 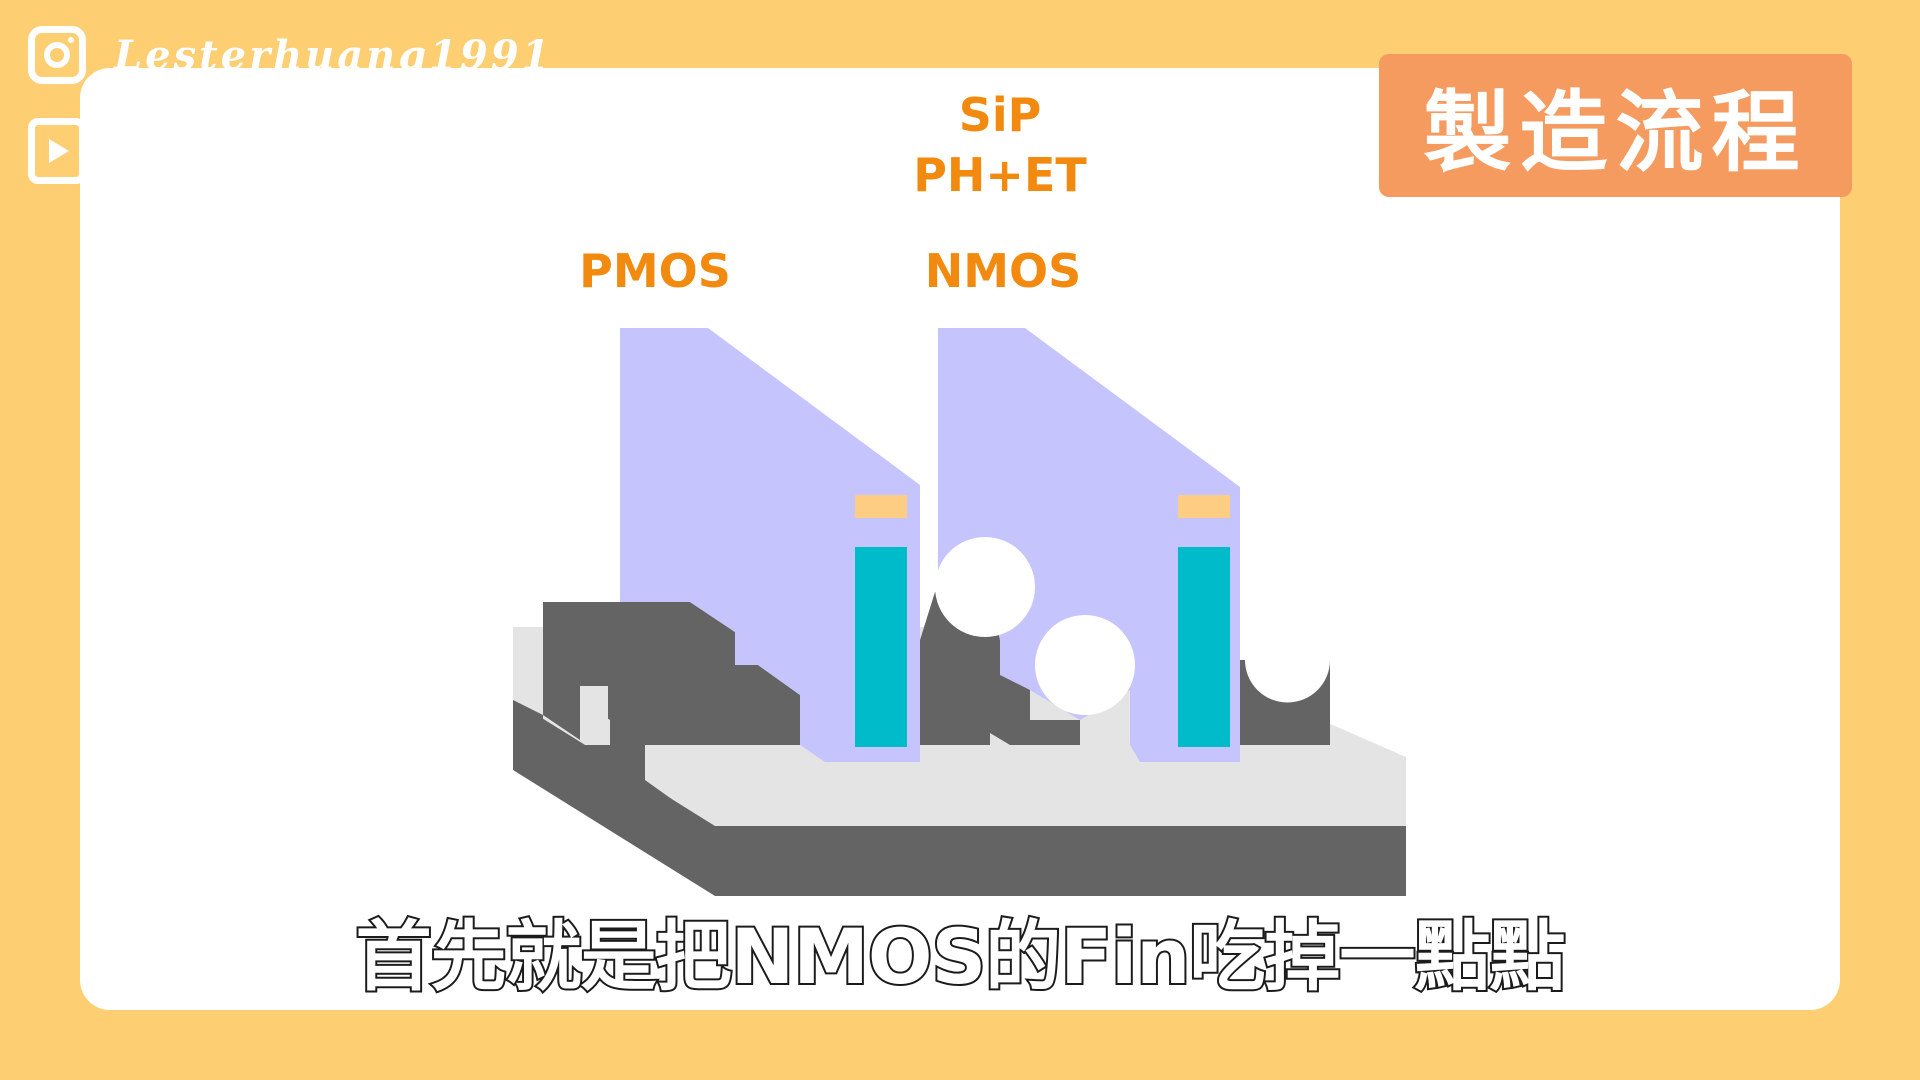 I want to click on subtitle-caption: 首先就是把NMOS的Fin吃掉一點點, so click(x=961, y=956).